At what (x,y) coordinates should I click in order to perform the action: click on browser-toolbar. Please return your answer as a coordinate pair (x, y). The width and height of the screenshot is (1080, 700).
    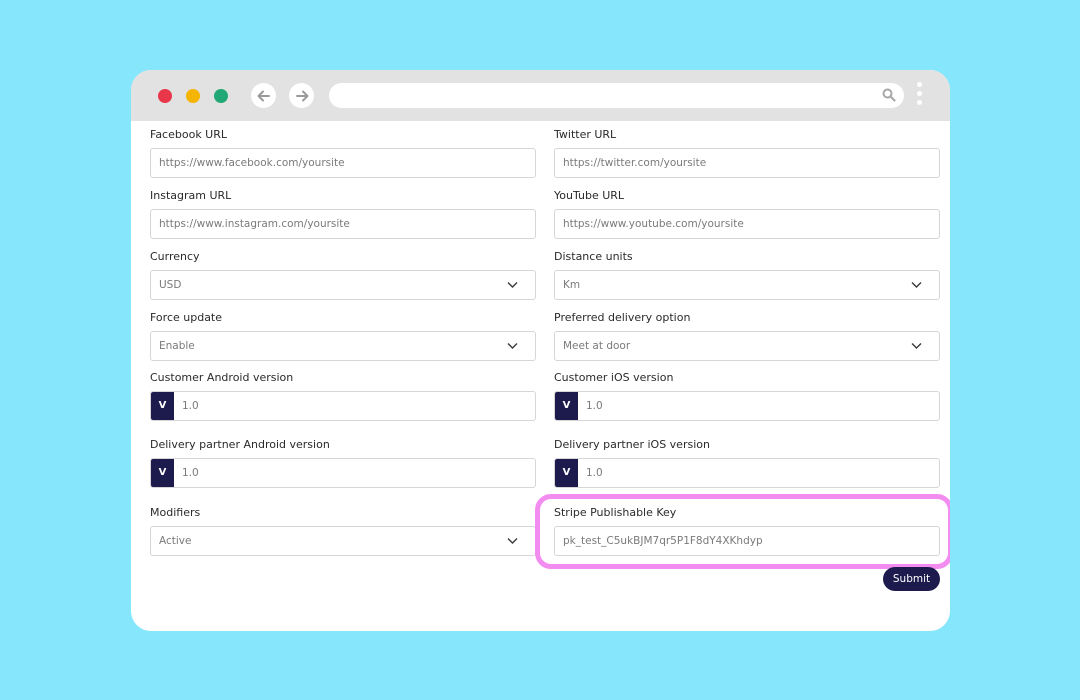
    Looking at the image, I should click on (540, 95).